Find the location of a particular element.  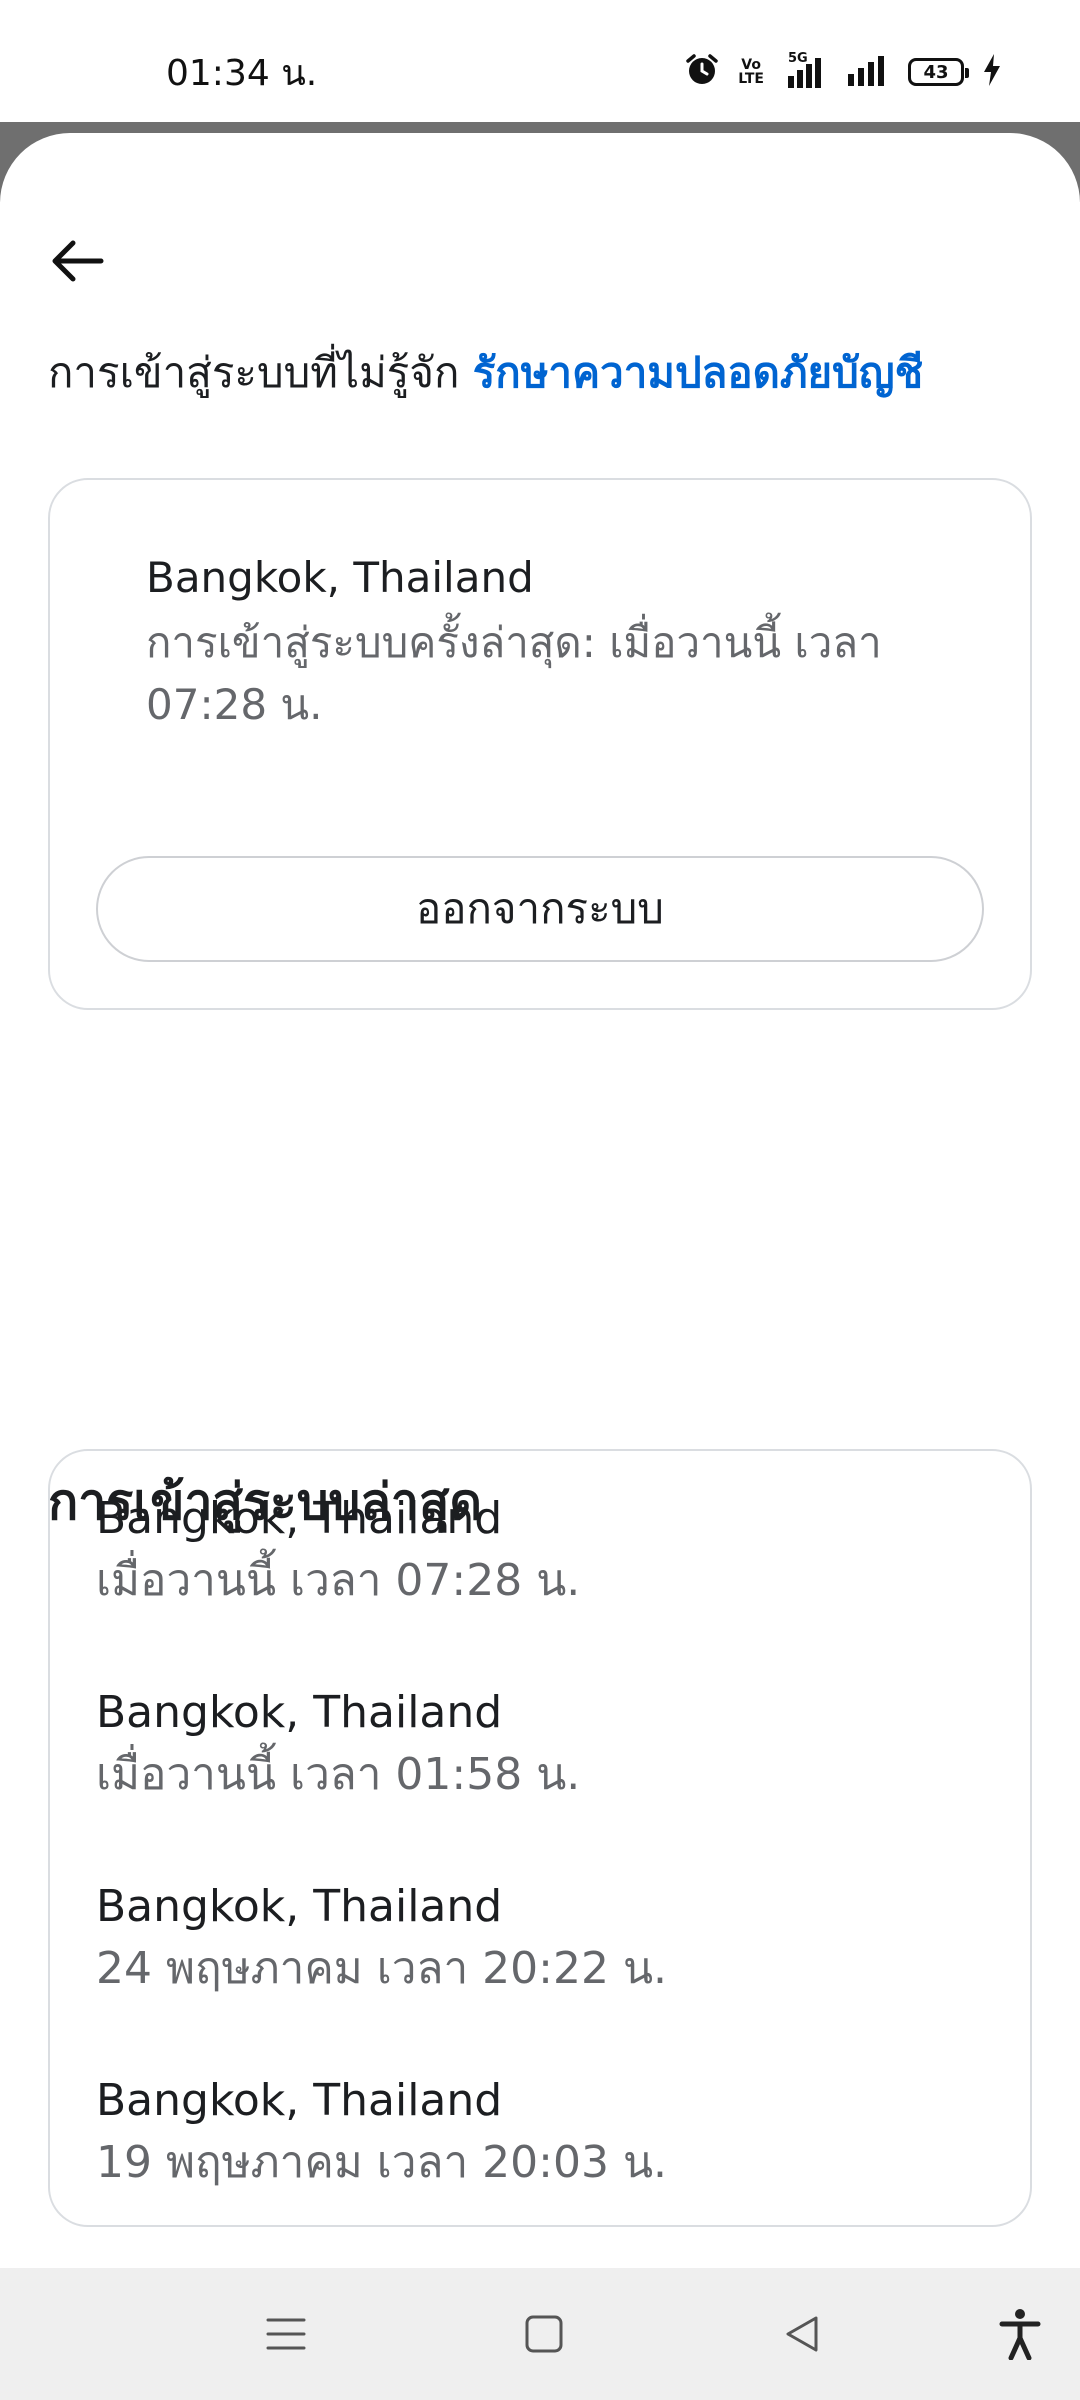

alarm-icon is located at coordinates (702, 72).